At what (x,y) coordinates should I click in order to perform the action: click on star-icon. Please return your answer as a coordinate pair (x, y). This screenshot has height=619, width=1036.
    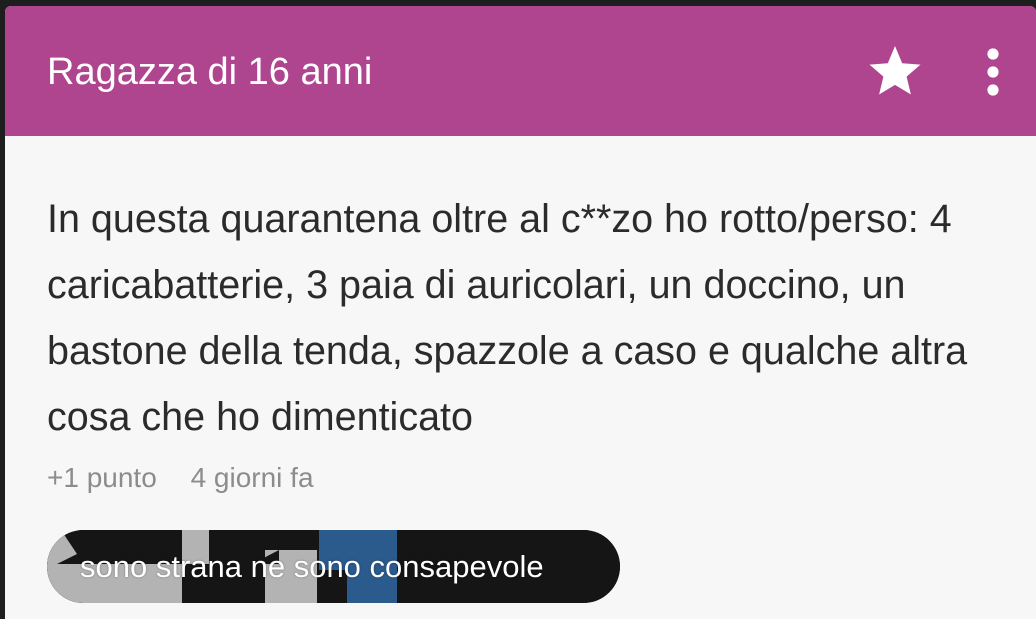
    Looking at the image, I should click on (895, 71).